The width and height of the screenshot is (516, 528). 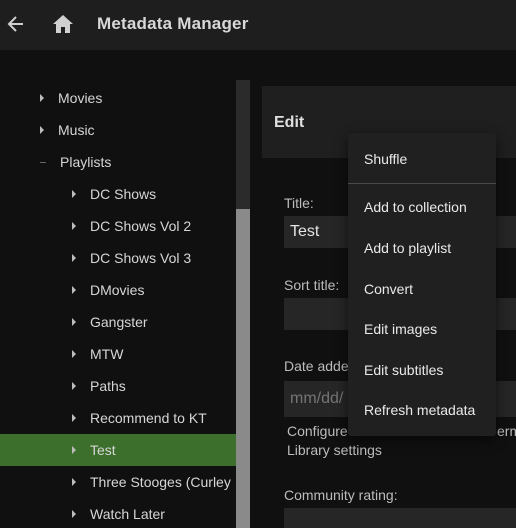 I want to click on sidebar-item-label: Three Stooges (Curley, so click(x=160, y=482).